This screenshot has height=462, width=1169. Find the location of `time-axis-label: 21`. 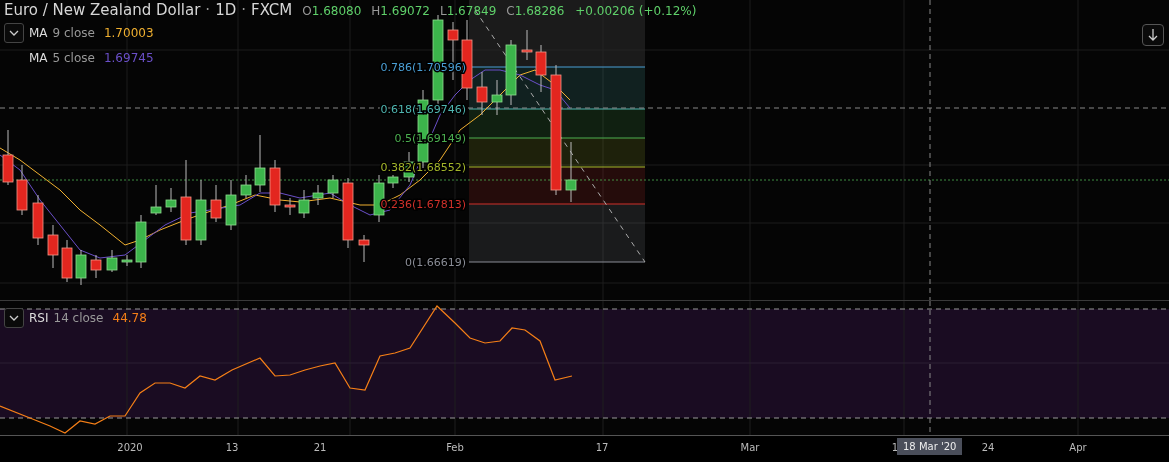

time-axis-label: 21 is located at coordinates (320, 447).